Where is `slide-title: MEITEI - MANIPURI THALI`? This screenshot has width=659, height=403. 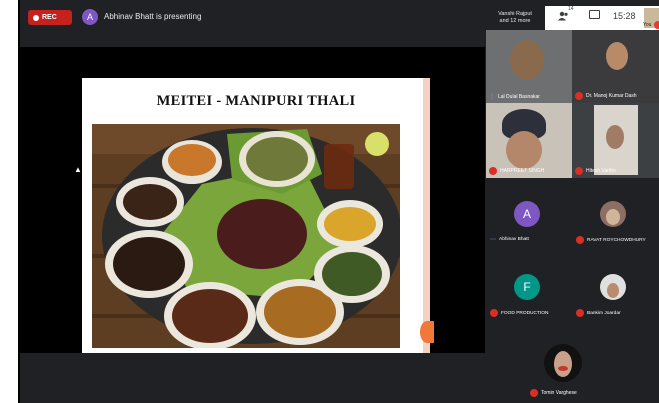 slide-title: MEITEI - MANIPURI THALI is located at coordinates (256, 101).